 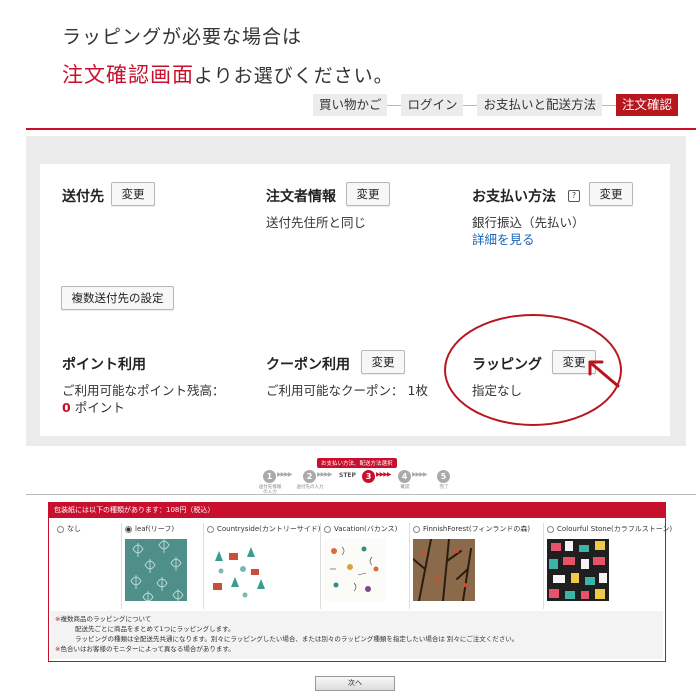 I want to click on wrap-option-label: leaf(リーフ), so click(x=155, y=529).